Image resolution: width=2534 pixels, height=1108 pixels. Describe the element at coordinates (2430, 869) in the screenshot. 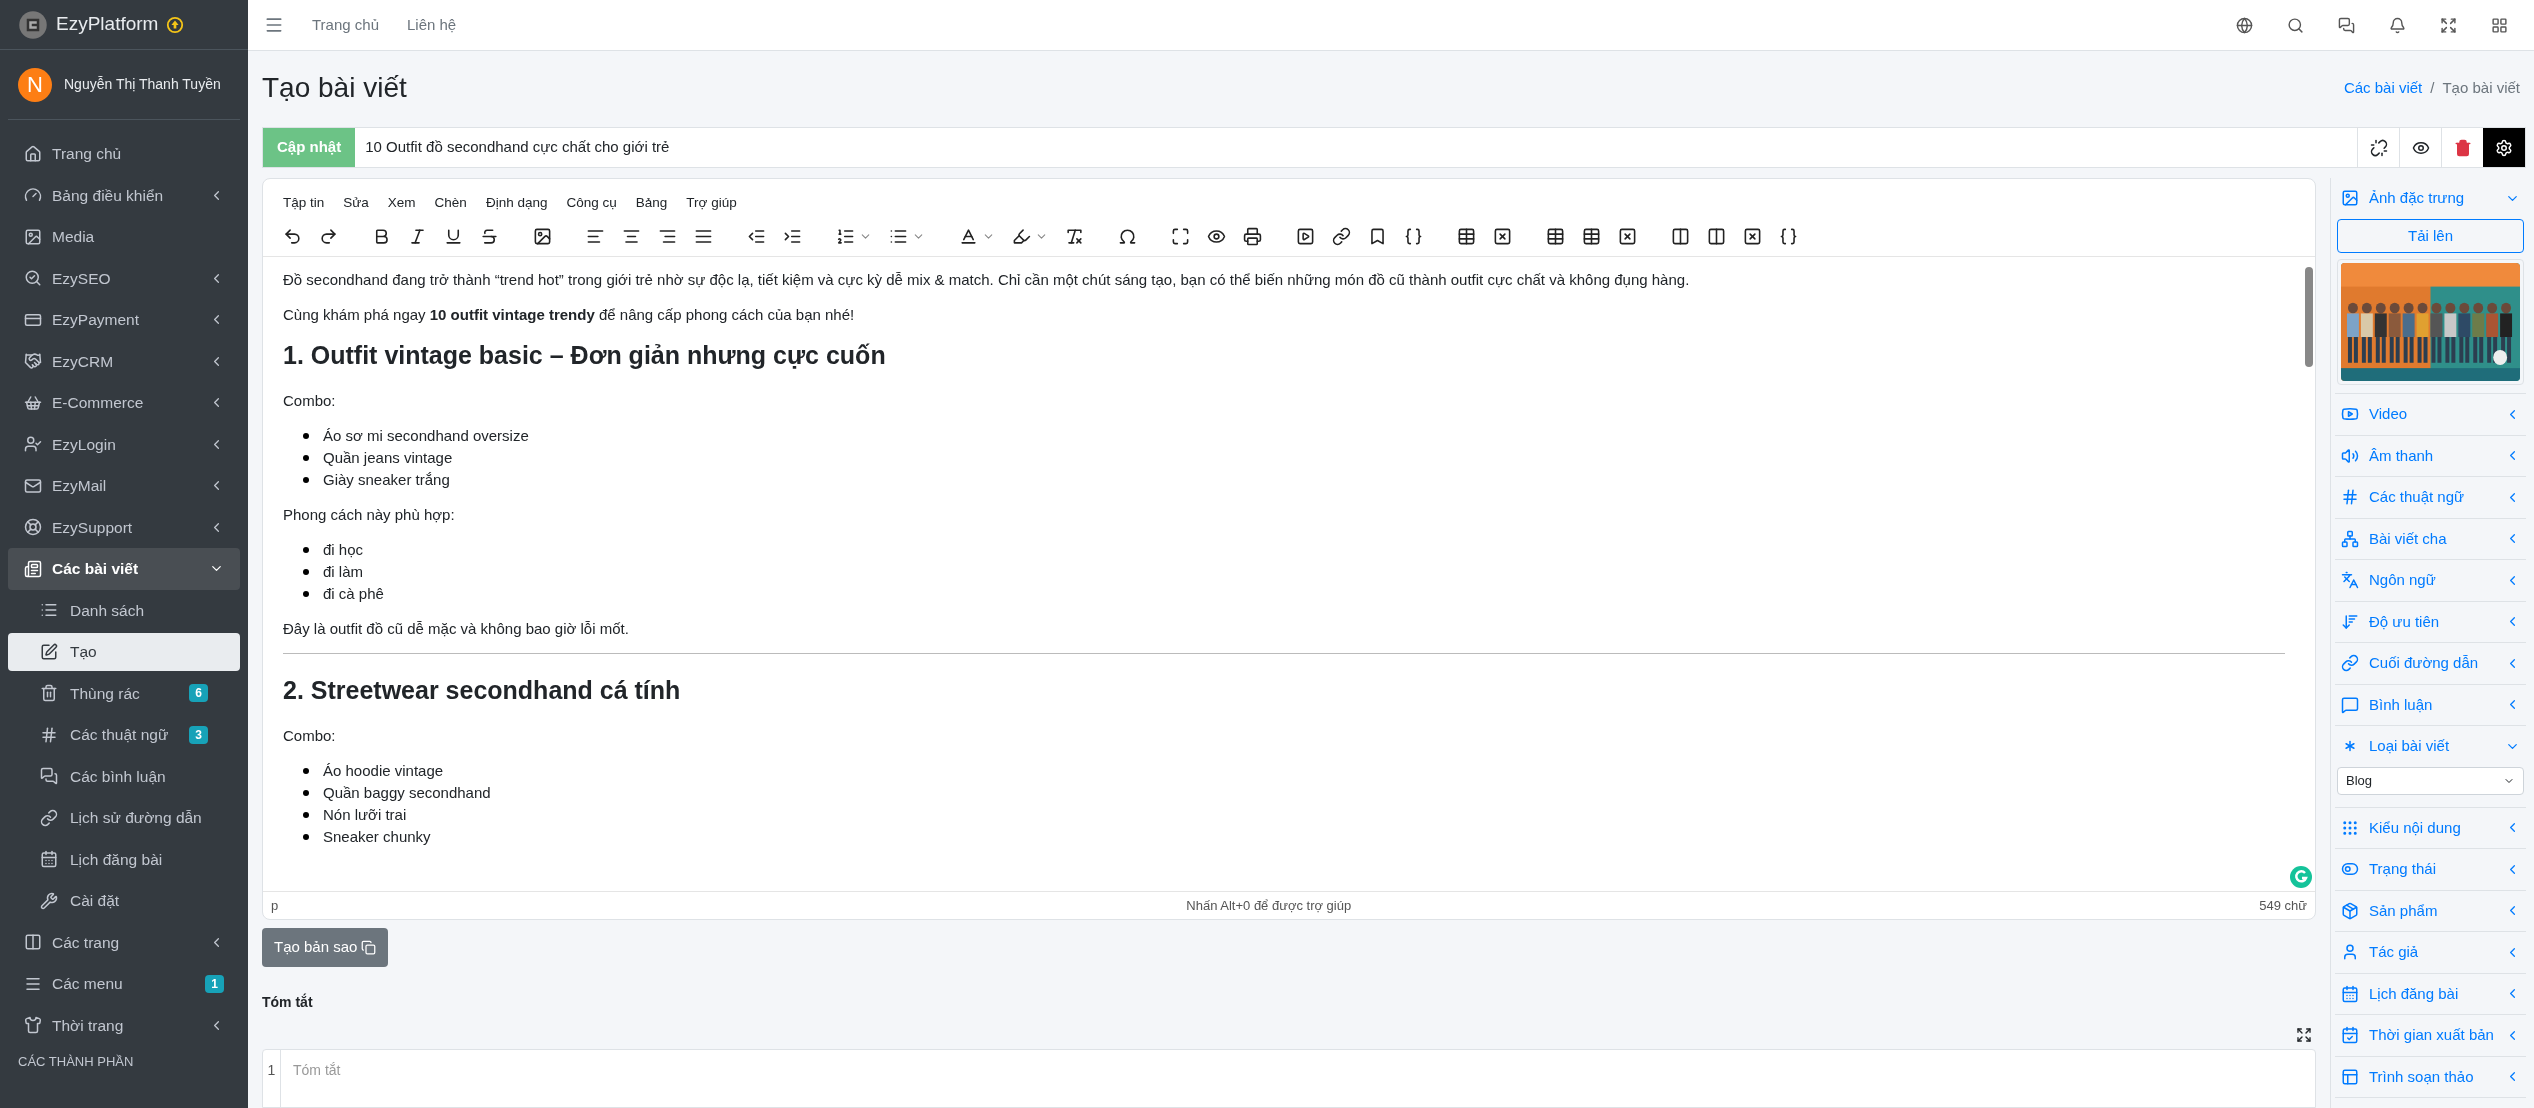

I see `panel-section-header: Trạng thái` at that location.